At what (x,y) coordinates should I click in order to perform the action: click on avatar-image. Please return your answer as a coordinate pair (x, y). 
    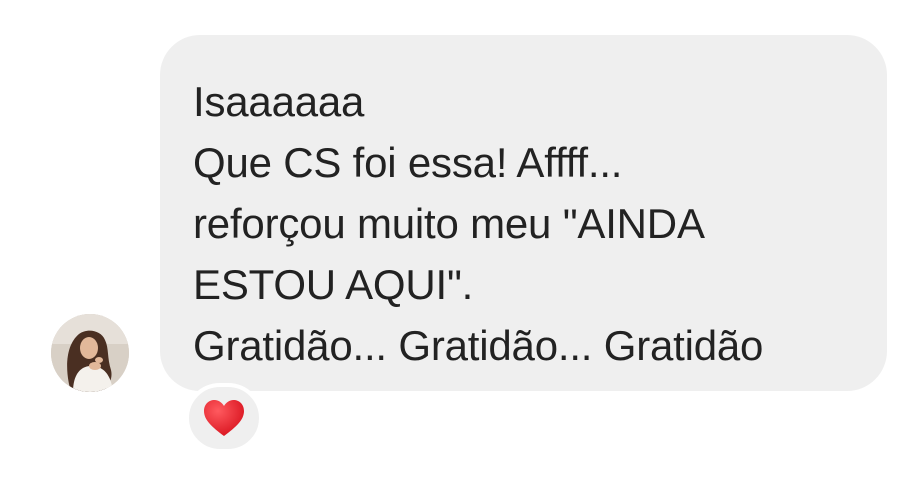
    Looking at the image, I should click on (90, 353).